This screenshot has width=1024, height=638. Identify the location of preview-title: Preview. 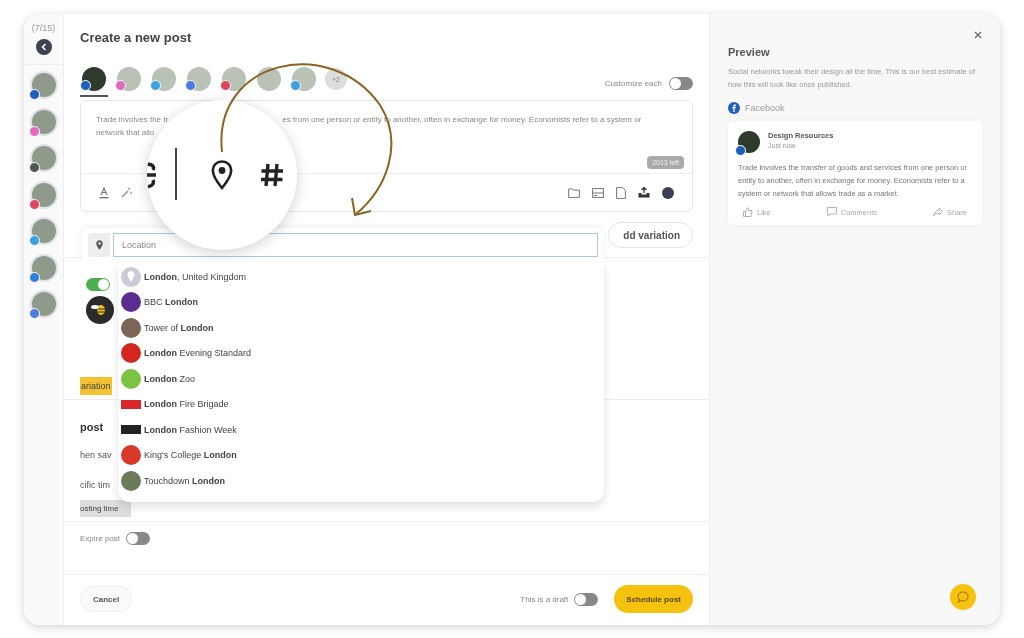
(749, 52).